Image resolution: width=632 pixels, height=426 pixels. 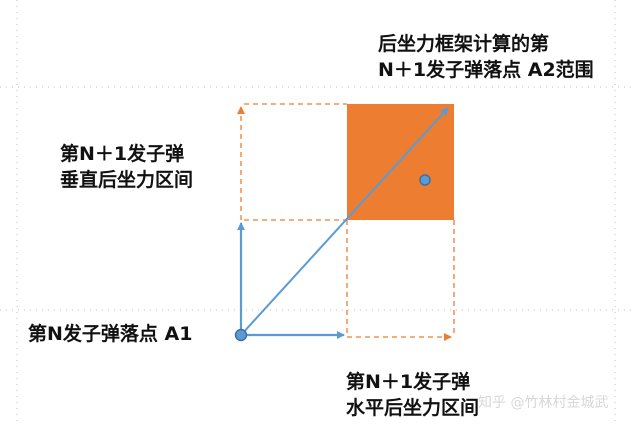 What do you see at coordinates (122, 154) in the screenshot?
I see `vertical-recoil-label-line1: 第N＋1发子弹` at bounding box center [122, 154].